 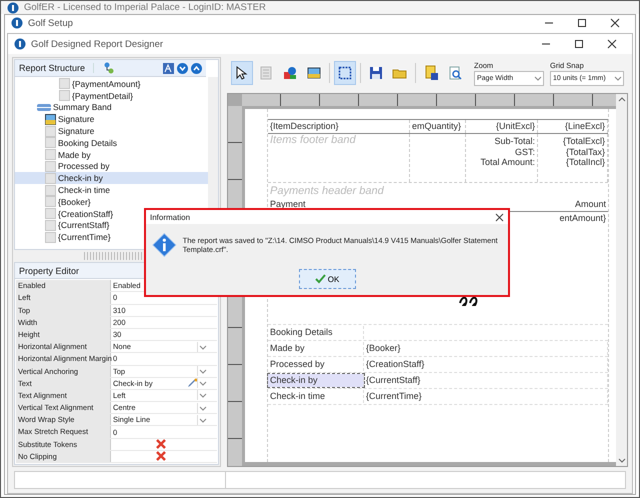 I want to click on report-field: {CreationStaff}, so click(x=486, y=364).